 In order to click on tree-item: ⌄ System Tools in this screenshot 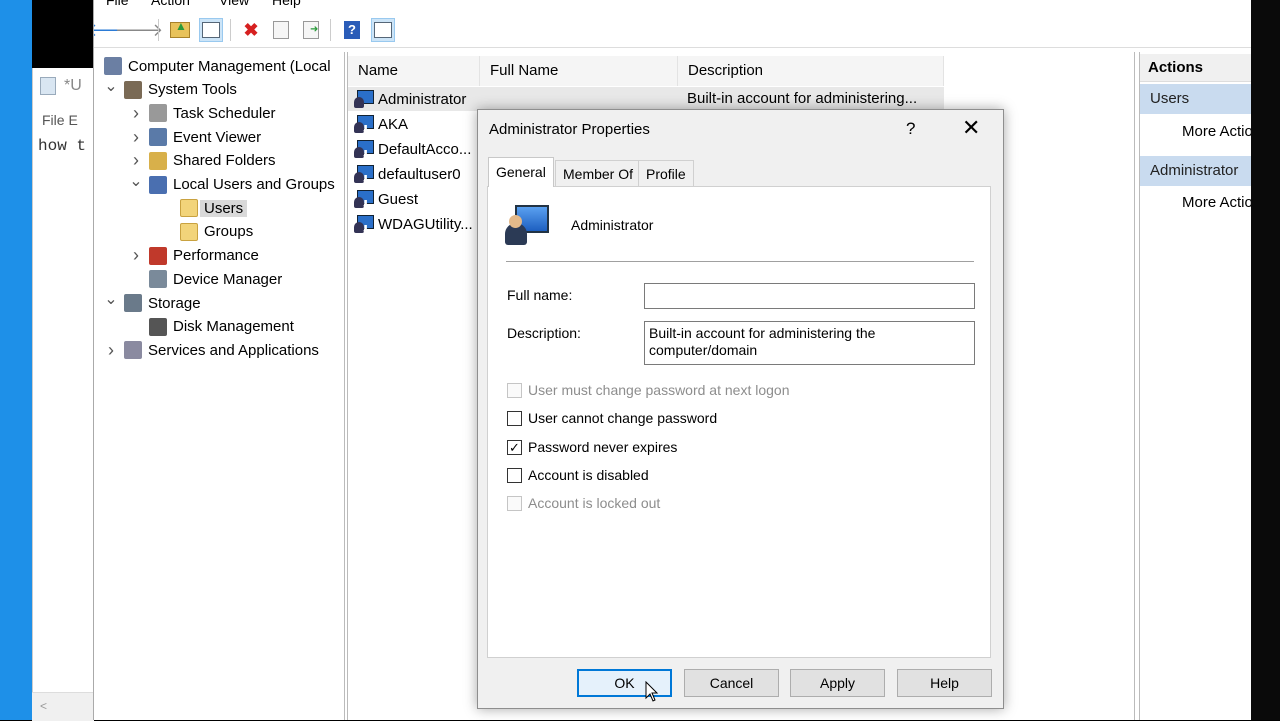, I will do `click(170, 88)`.